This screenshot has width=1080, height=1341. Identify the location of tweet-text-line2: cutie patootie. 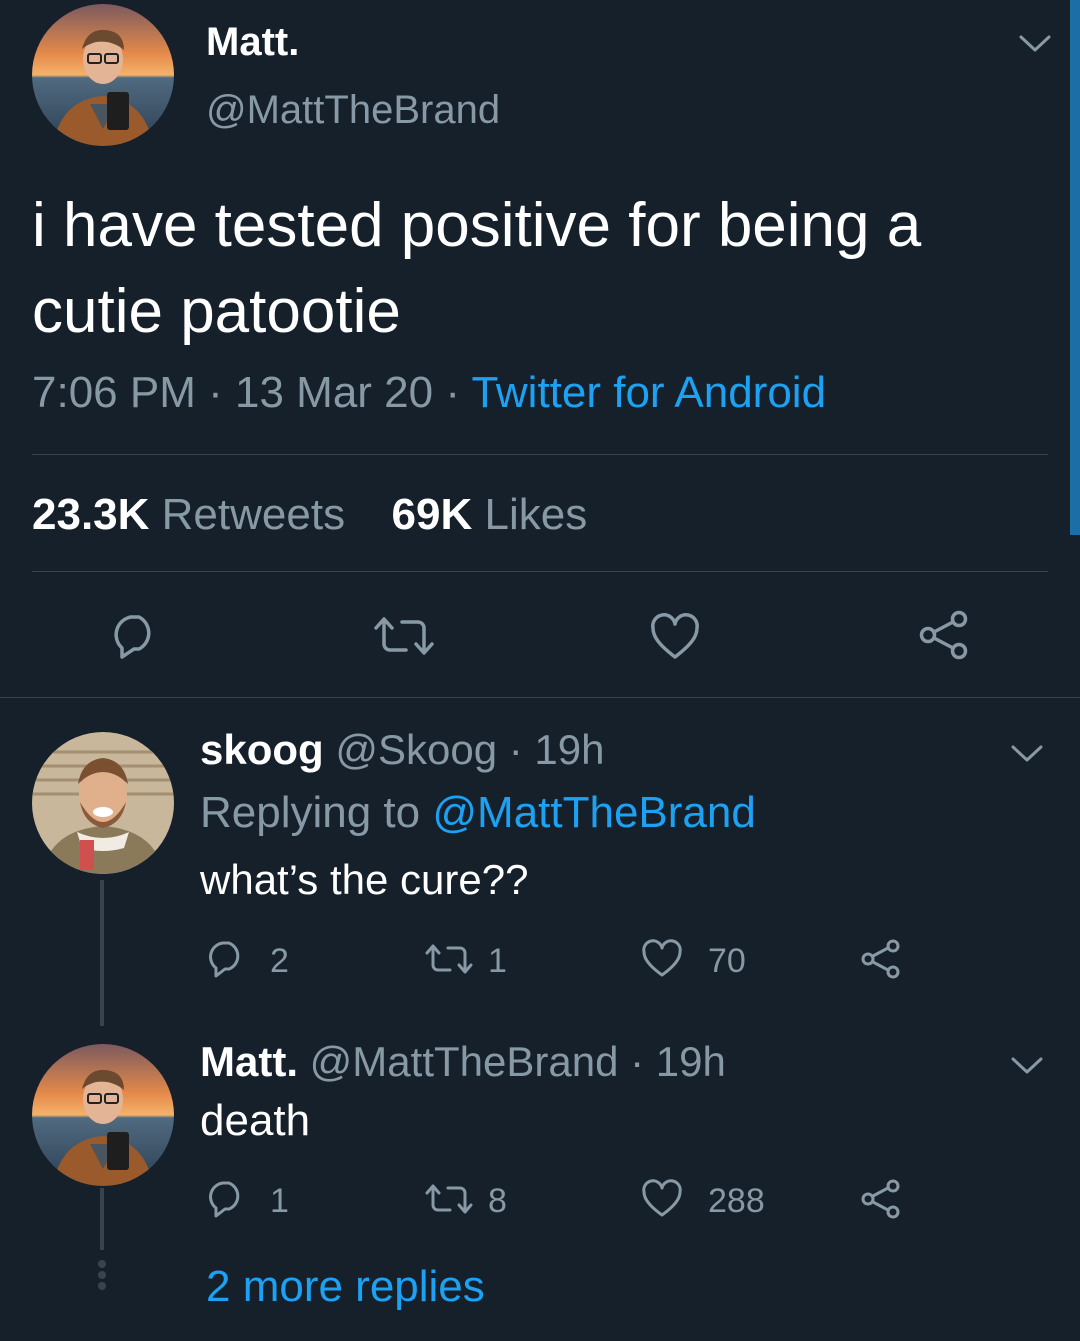
(216, 311).